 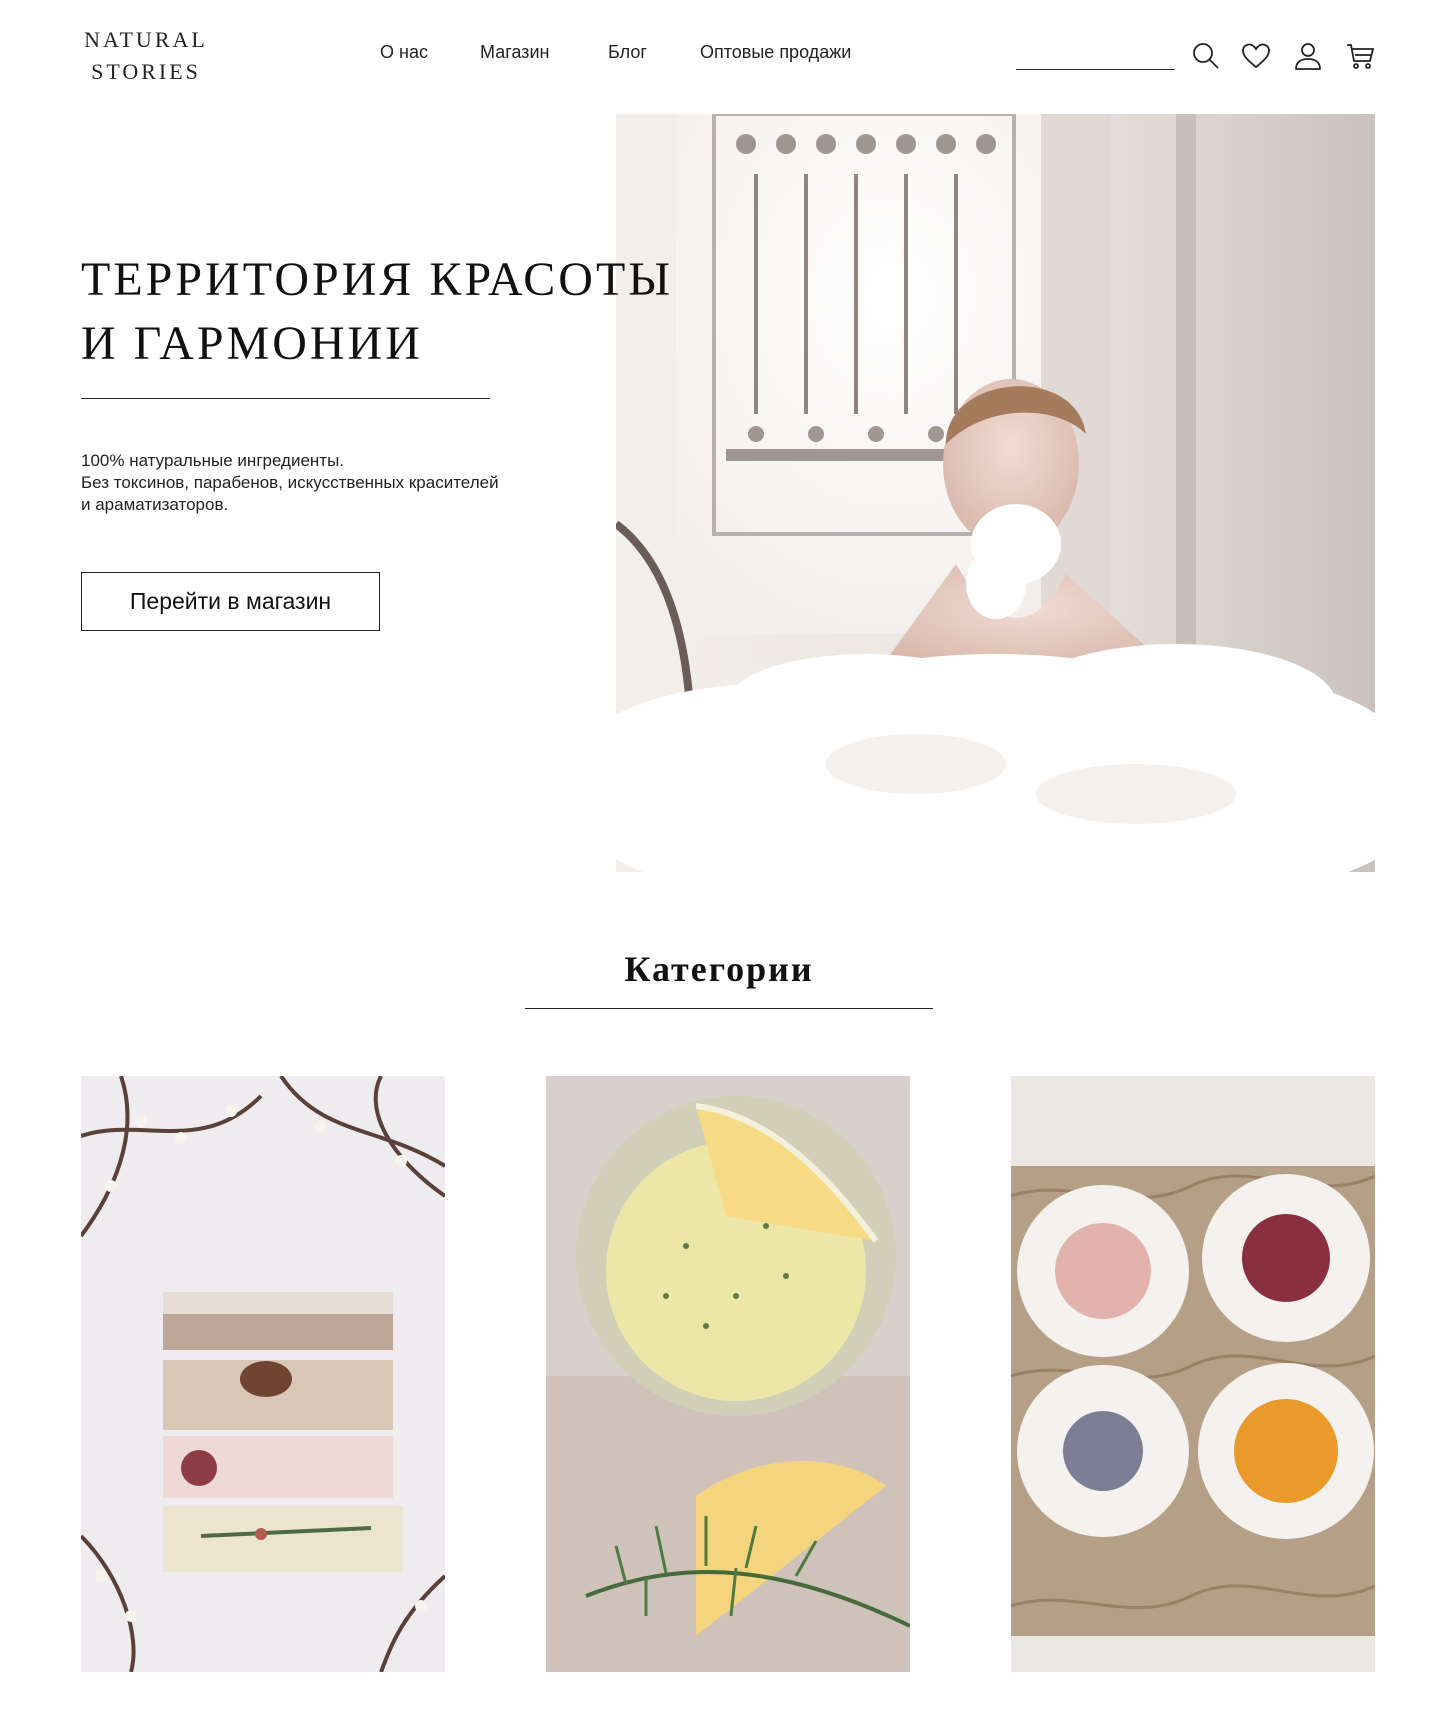 I want to click on nav-item-blog: Блог, so click(x=627, y=52).